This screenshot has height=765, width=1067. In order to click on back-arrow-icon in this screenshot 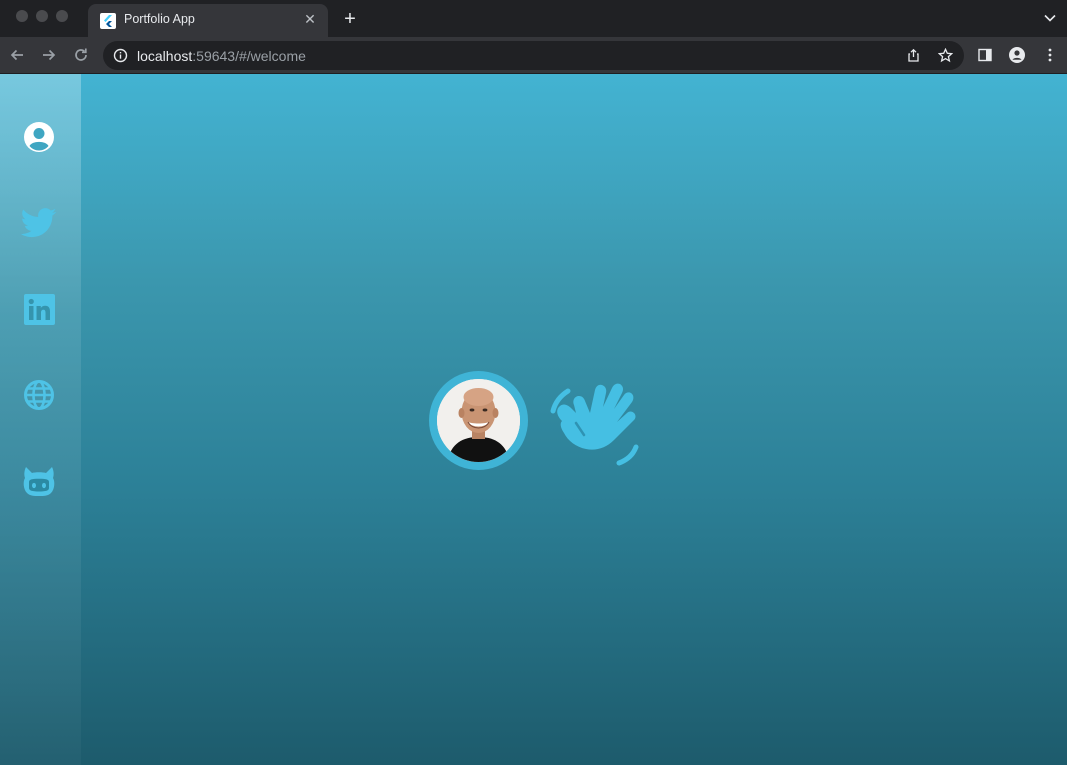, I will do `click(17, 55)`.